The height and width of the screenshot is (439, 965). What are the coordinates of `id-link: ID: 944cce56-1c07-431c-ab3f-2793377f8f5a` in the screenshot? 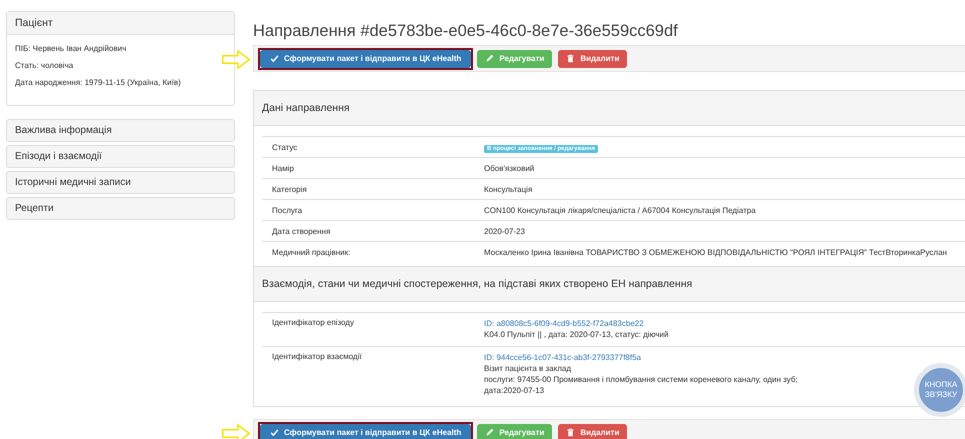 It's located at (641, 357).